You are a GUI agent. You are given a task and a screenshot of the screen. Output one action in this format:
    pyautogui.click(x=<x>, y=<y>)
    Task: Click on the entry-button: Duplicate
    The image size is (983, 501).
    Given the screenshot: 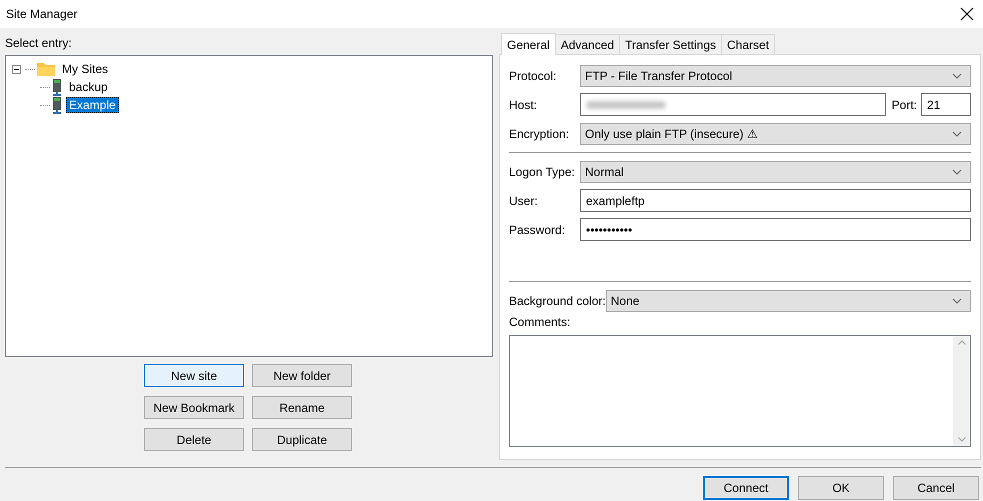 What is the action you would take?
    pyautogui.click(x=302, y=439)
    